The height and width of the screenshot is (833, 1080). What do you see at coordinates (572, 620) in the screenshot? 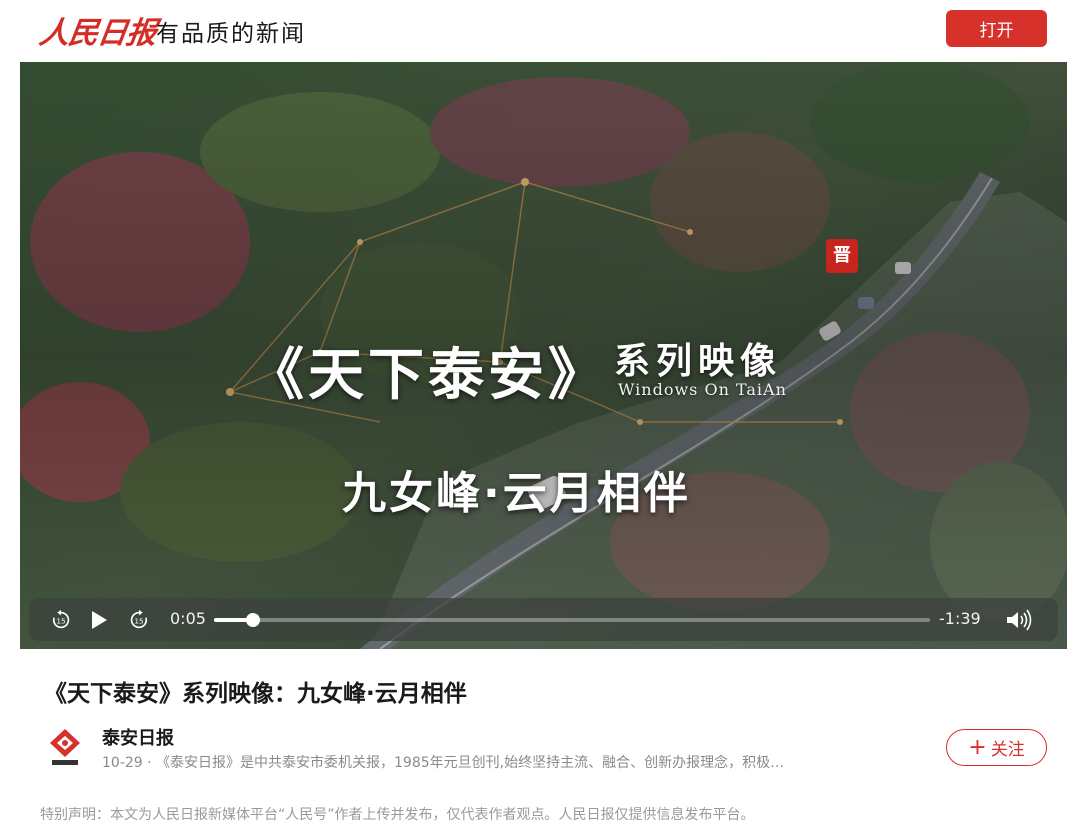
I see `seek-bar` at bounding box center [572, 620].